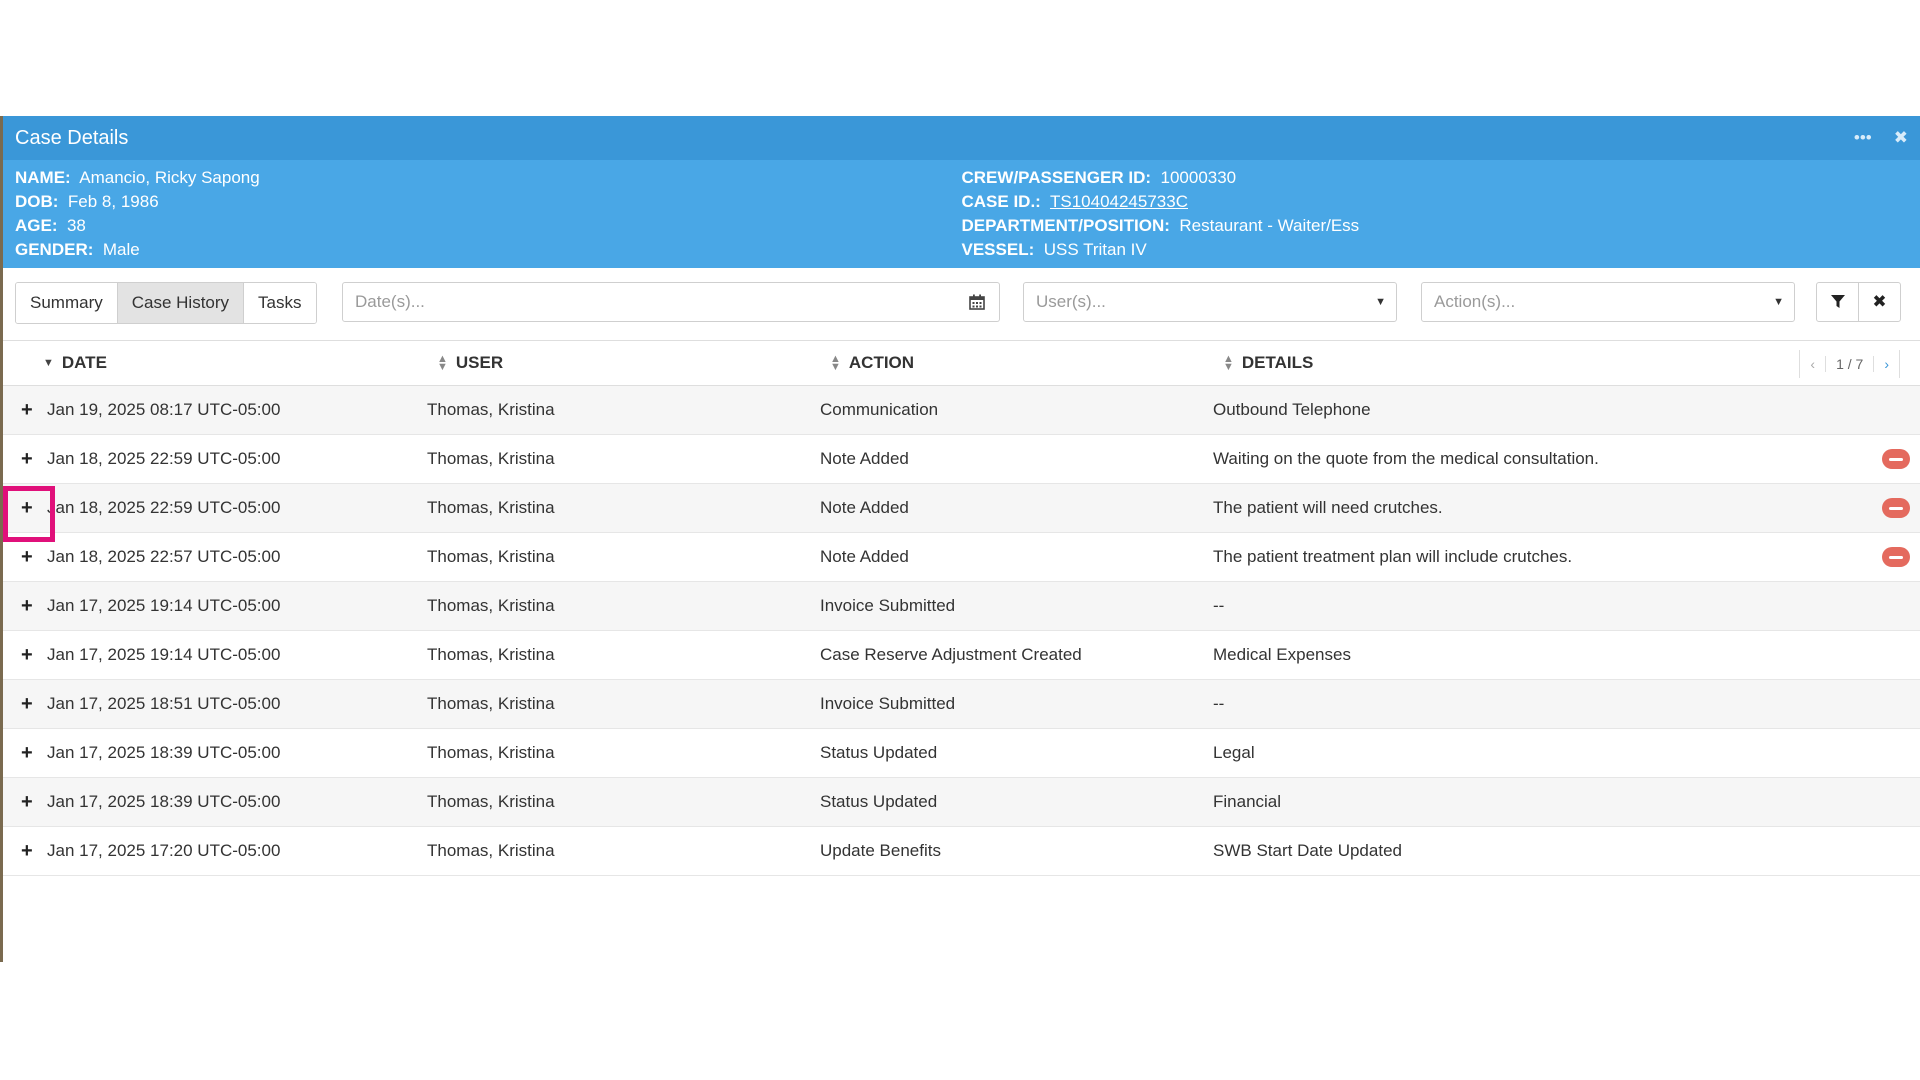  I want to click on users-filter-select: User(s)... ▼, so click(1210, 302).